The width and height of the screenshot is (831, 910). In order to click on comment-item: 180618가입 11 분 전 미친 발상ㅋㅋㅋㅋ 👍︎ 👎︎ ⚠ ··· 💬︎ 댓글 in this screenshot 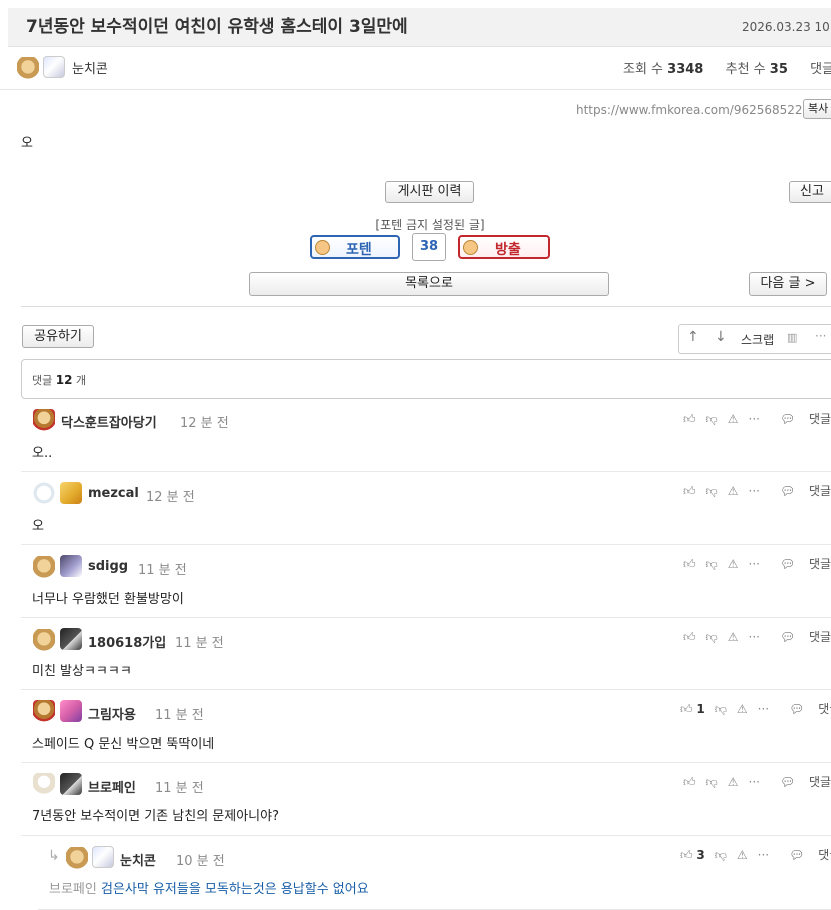, I will do `click(426, 653)`.